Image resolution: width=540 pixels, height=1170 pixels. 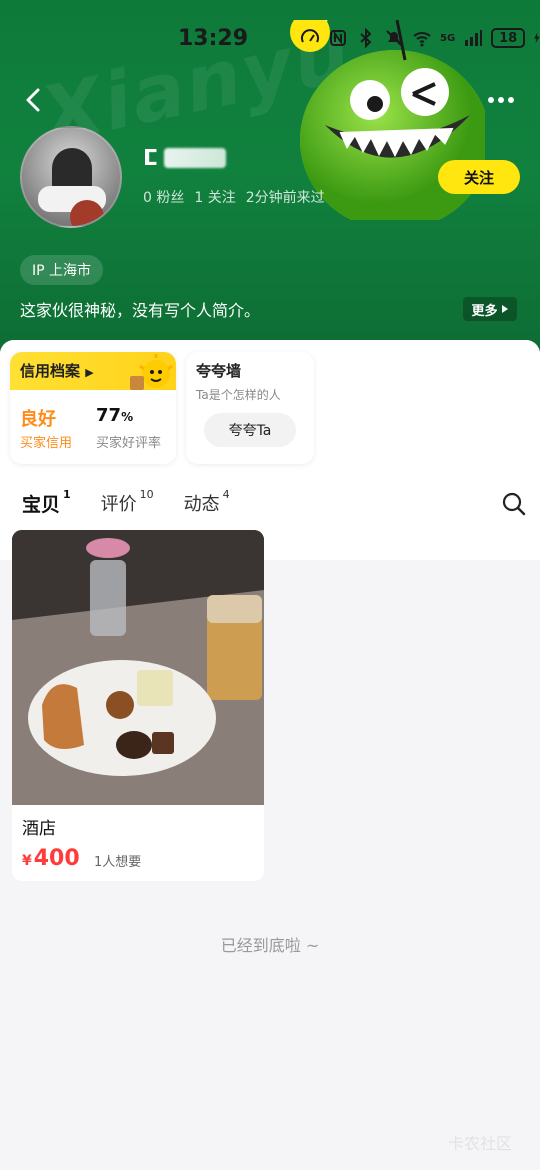 What do you see at coordinates (62, 270) in the screenshot?
I see `ip-location-badge: IP 上海市` at bounding box center [62, 270].